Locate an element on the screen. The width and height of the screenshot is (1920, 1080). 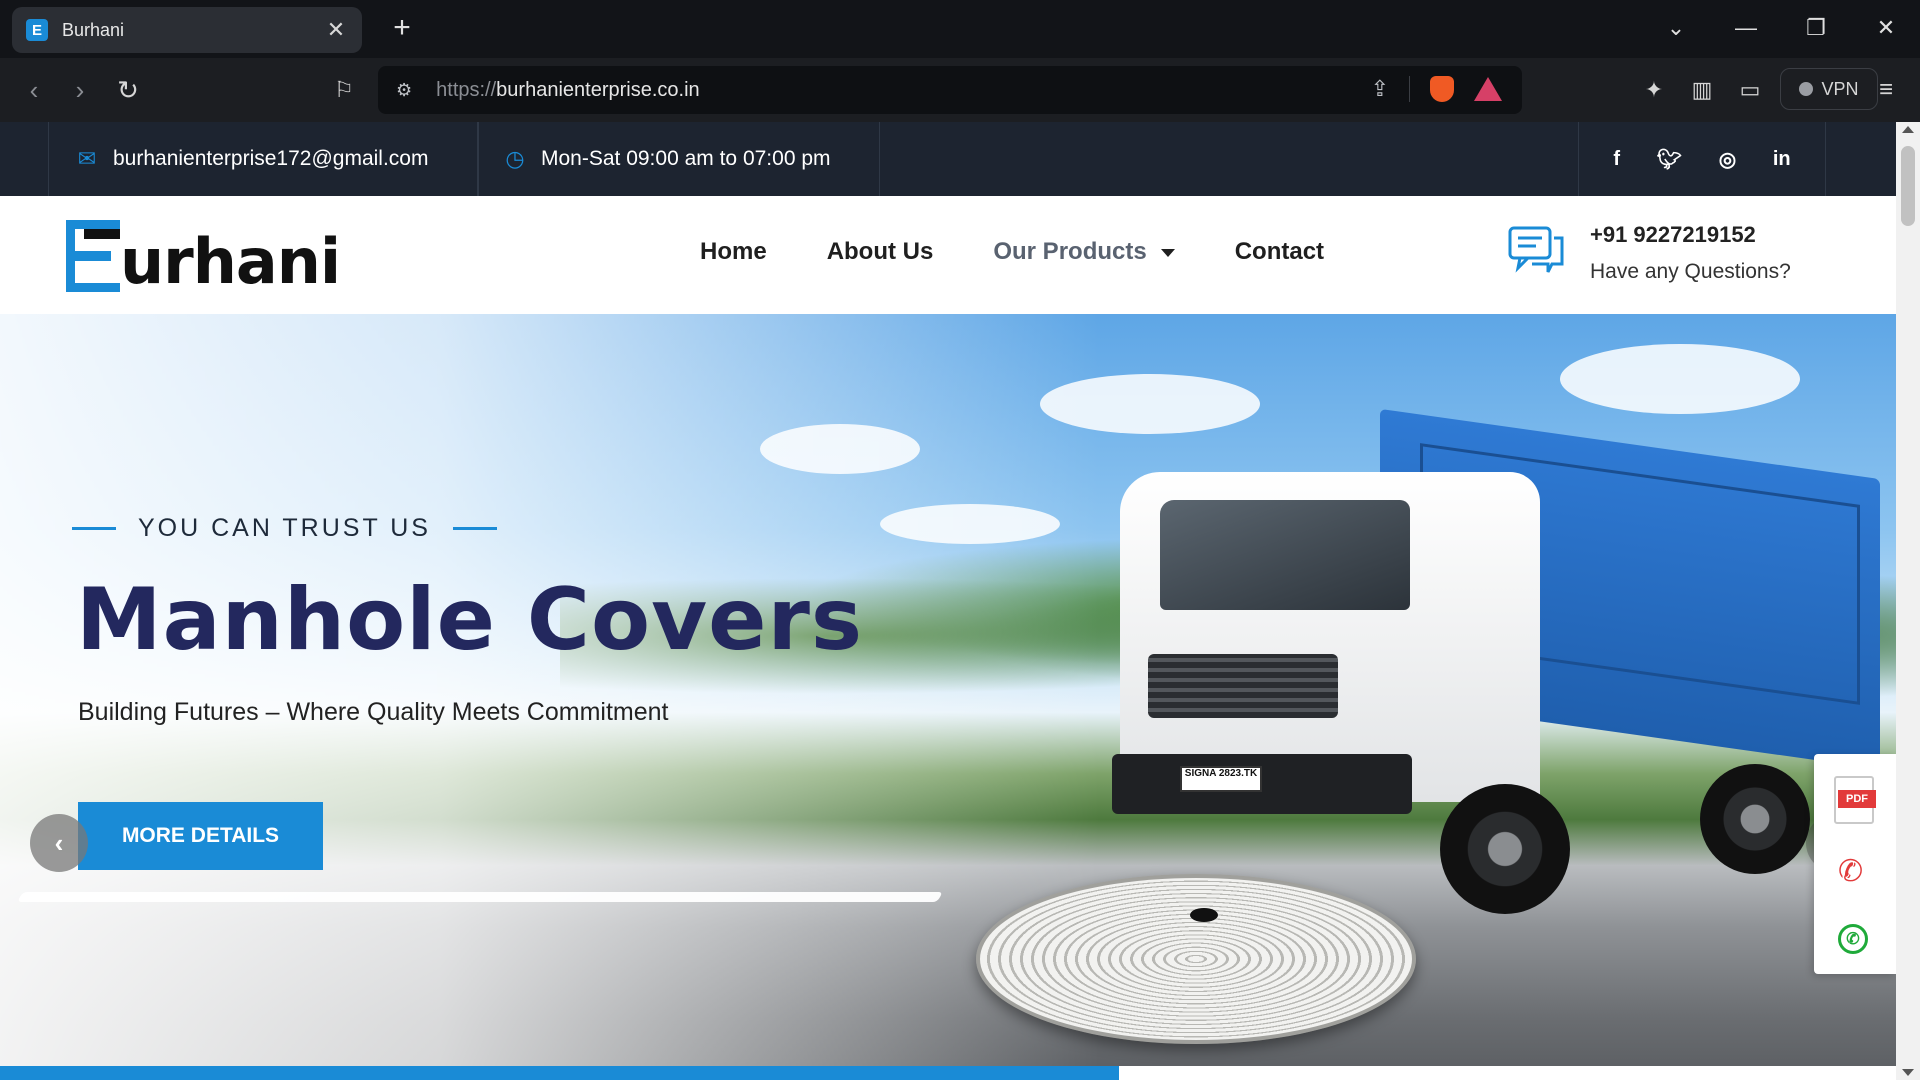
nav-about-us: About Us is located at coordinates (880, 252).